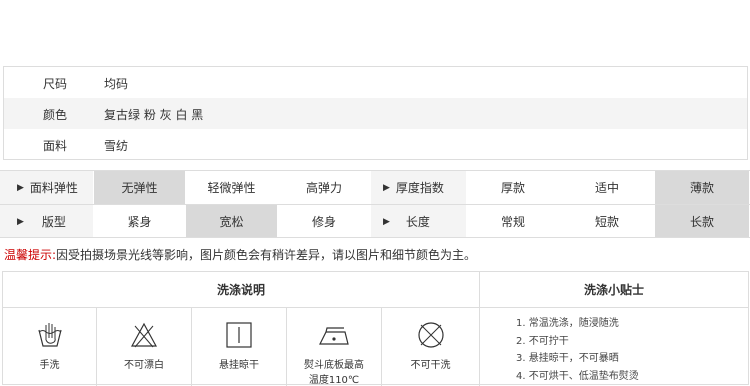  Describe the element at coordinates (232, 221) in the screenshot. I see `attr-option-selected: 宽松` at that location.